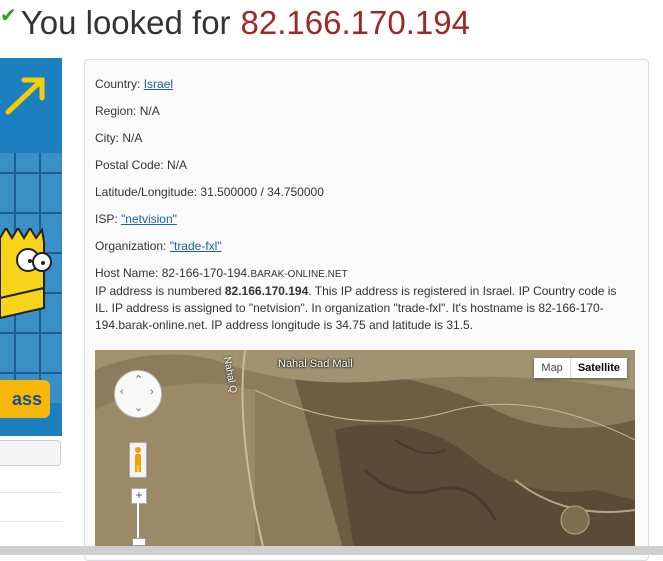 The image size is (663, 561). What do you see at coordinates (331, 550) in the screenshot?
I see `horizontal-scrollbar` at bounding box center [331, 550].